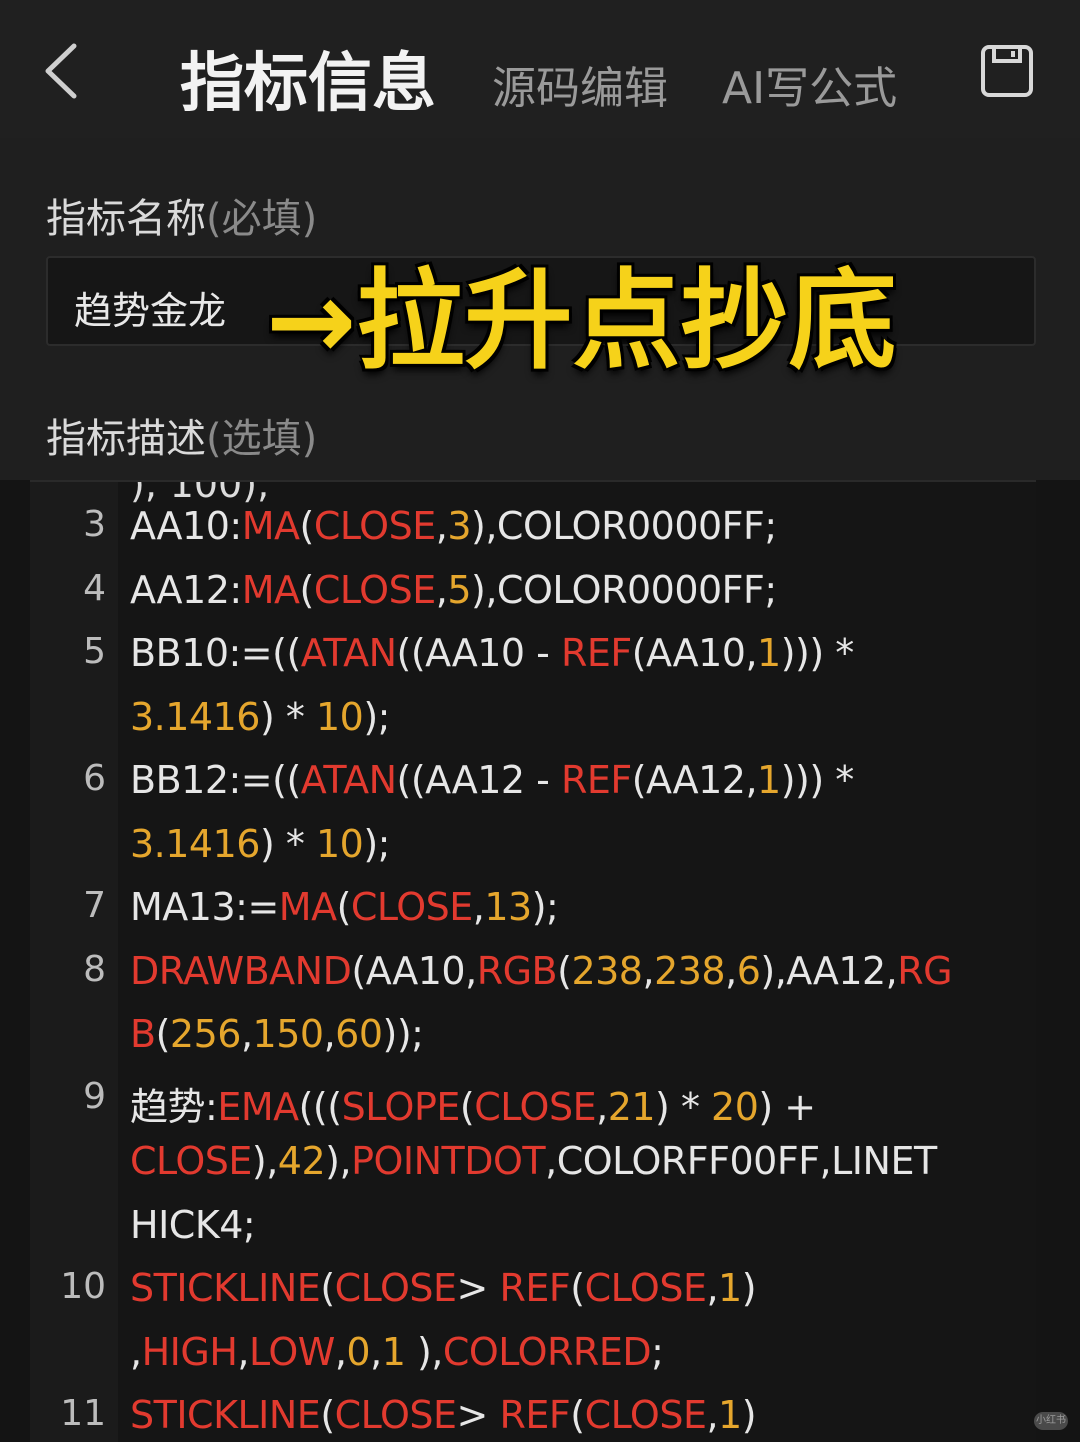 Image resolution: width=1080 pixels, height=1442 pixels. I want to click on code-line: BB12:=((ATAN((AA12 - REF(AA12,1))) *, so click(492, 780).